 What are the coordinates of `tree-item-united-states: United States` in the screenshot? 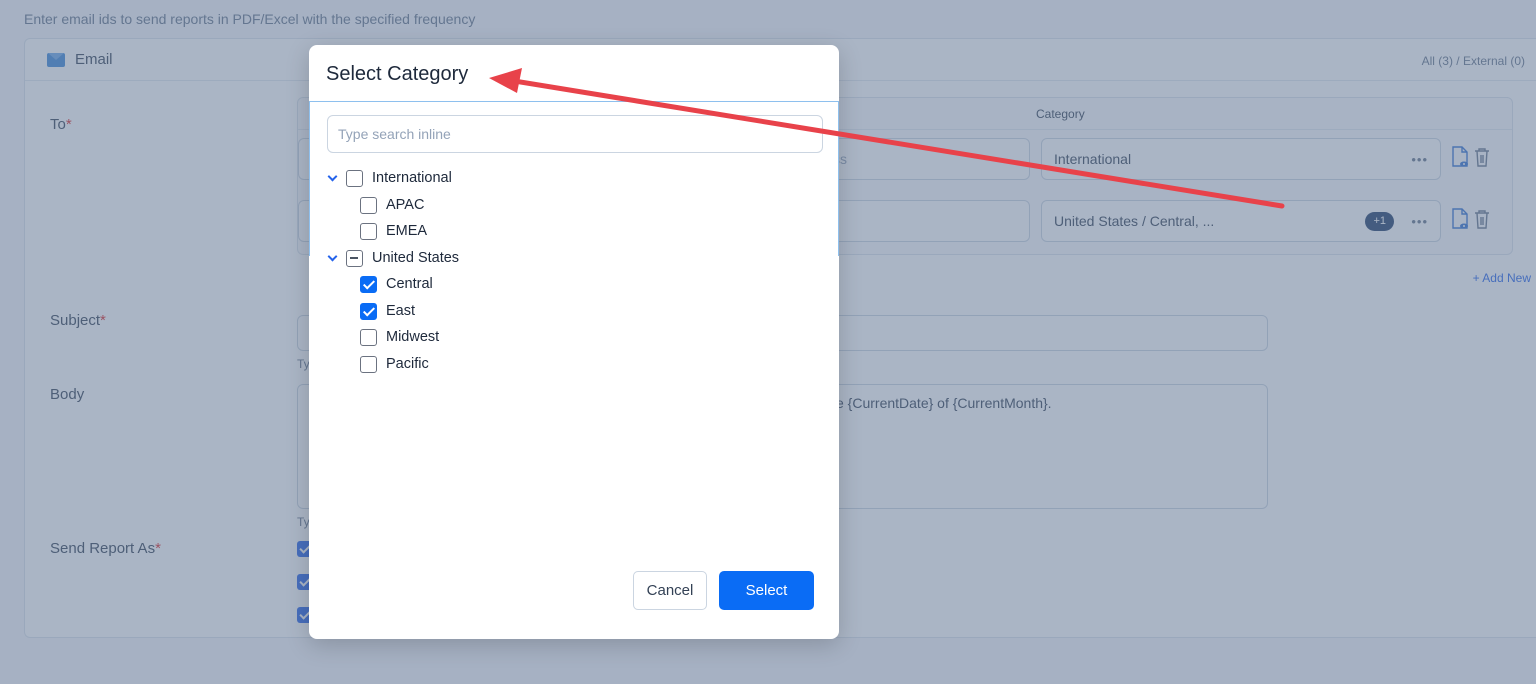 It's located at (393, 258).